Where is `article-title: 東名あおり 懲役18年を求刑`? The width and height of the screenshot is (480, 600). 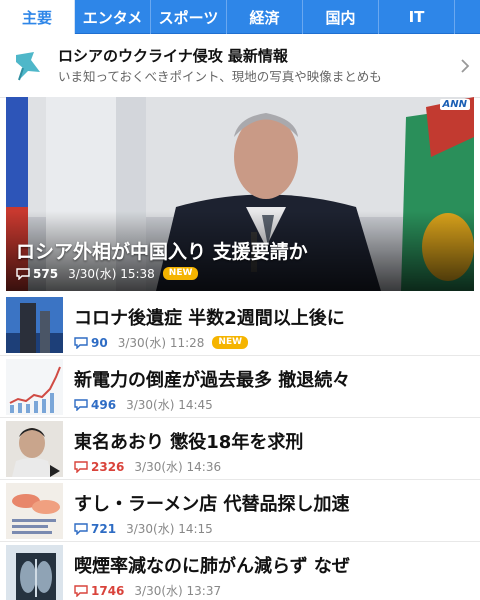
article-title: 東名あおり 懲役18年を求刑 is located at coordinates (189, 442).